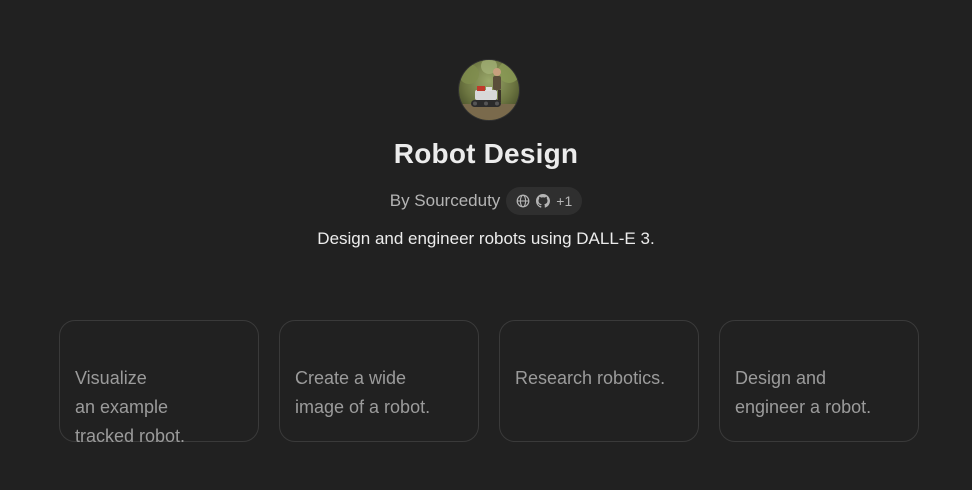  Describe the element at coordinates (523, 201) in the screenshot. I see `globe-icon` at that location.